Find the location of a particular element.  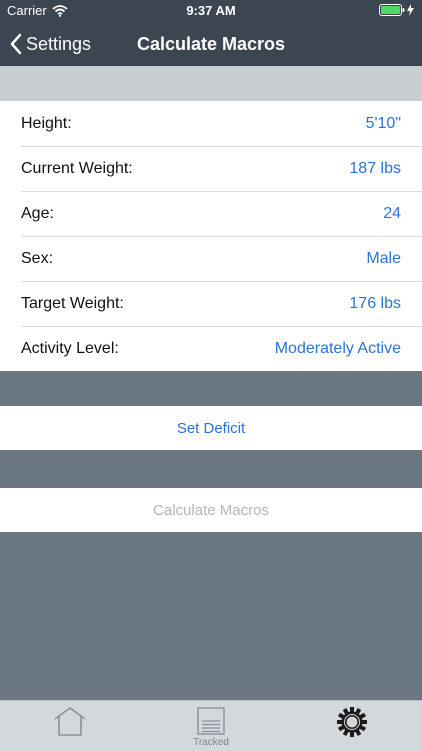

tab-home is located at coordinates (70, 726).